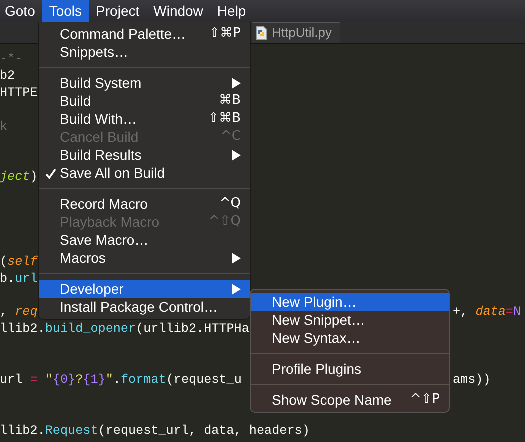 This screenshot has width=525, height=442. Describe the element at coordinates (19, 279) in the screenshot. I see `code-line: b.url` at that location.